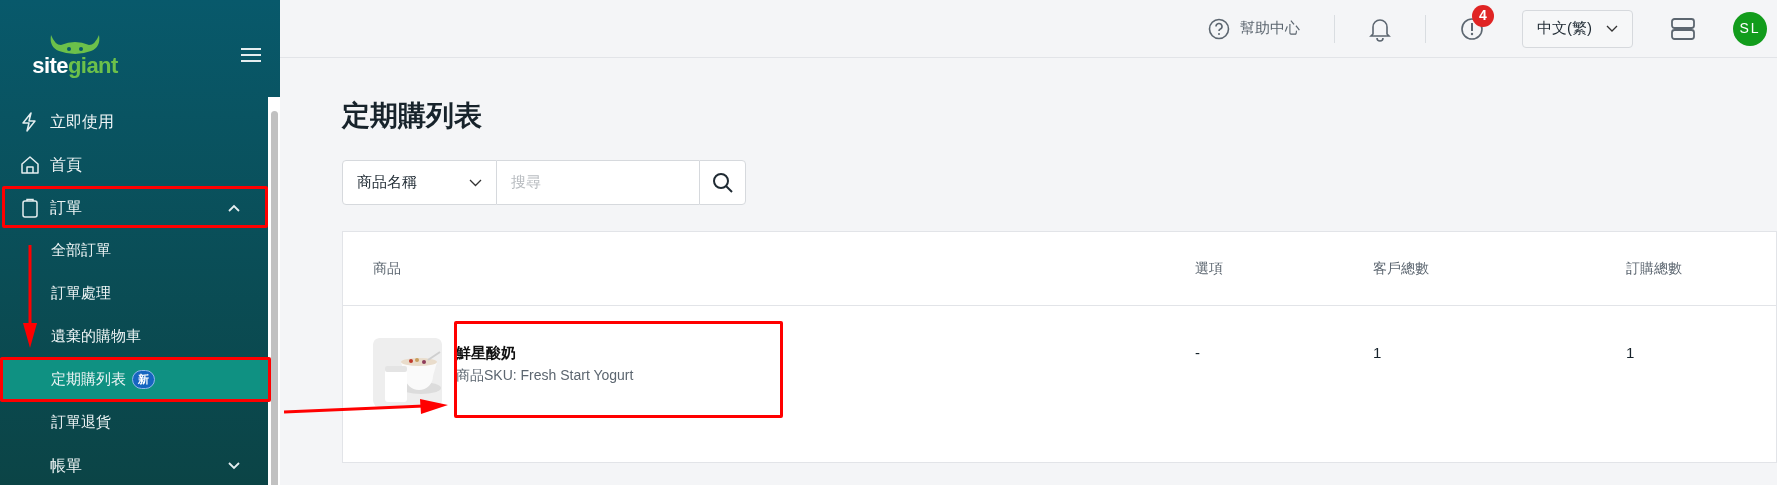  I want to click on submenu-label: 遺棄的購物車, so click(96, 336).